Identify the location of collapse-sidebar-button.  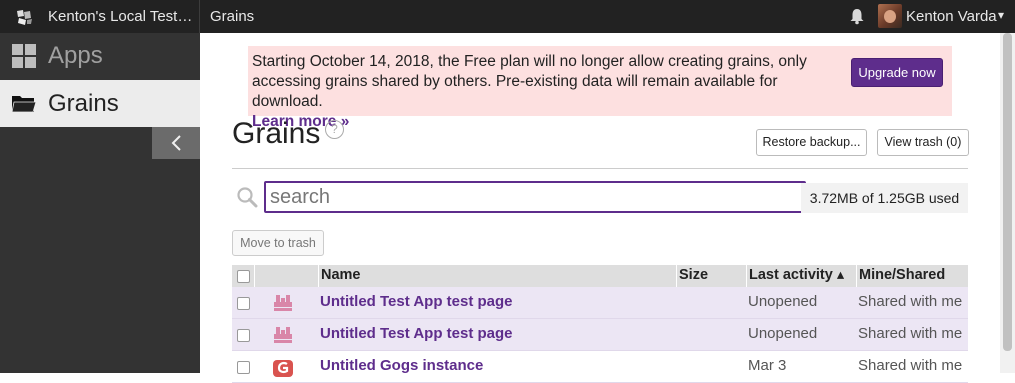
(176, 143).